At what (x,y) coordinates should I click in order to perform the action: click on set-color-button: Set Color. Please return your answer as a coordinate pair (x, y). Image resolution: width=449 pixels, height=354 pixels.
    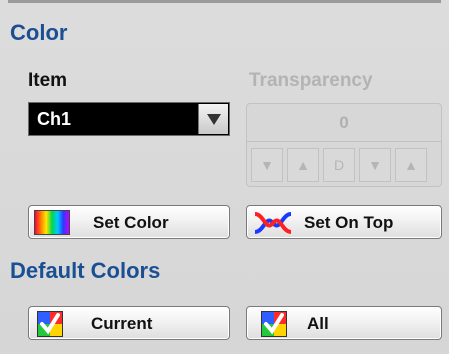
    Looking at the image, I should click on (129, 222).